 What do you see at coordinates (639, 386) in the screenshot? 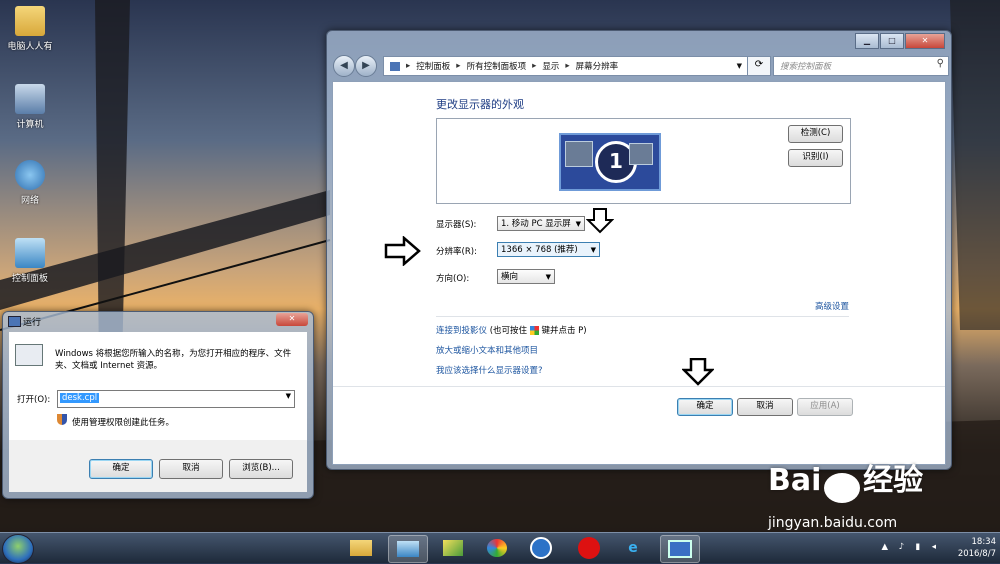
I see `footer-divider` at bounding box center [639, 386].